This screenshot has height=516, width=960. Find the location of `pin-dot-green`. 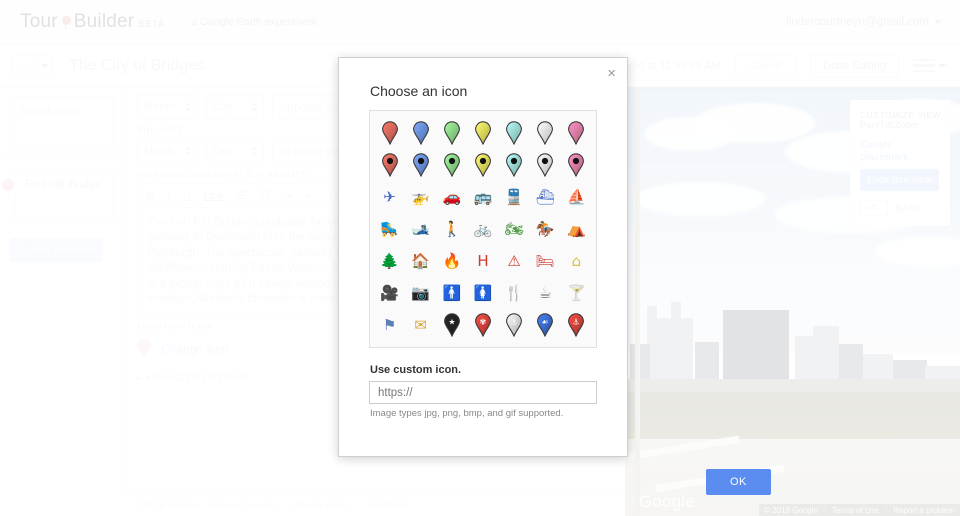

pin-dot-green is located at coordinates (452, 165).